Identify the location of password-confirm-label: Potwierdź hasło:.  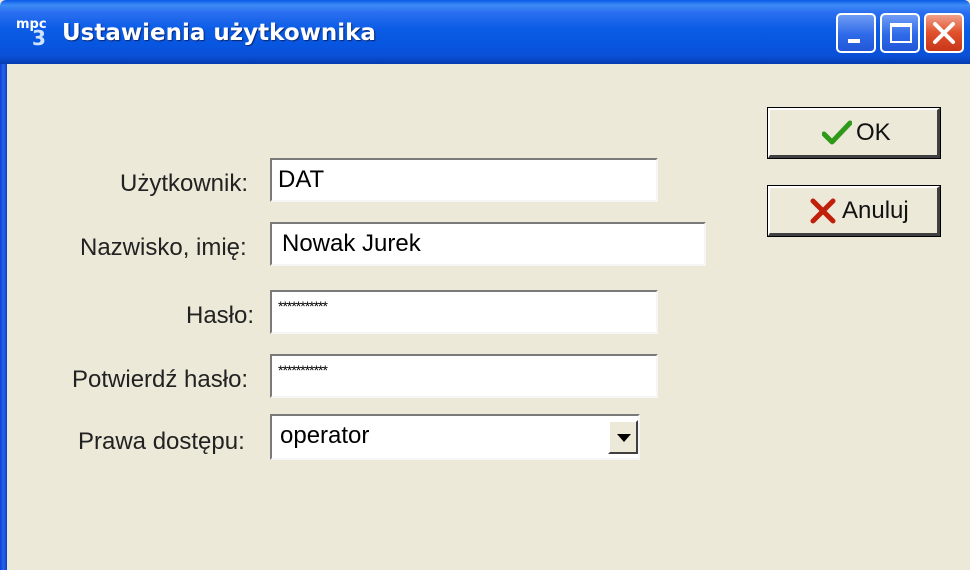
(160, 379).